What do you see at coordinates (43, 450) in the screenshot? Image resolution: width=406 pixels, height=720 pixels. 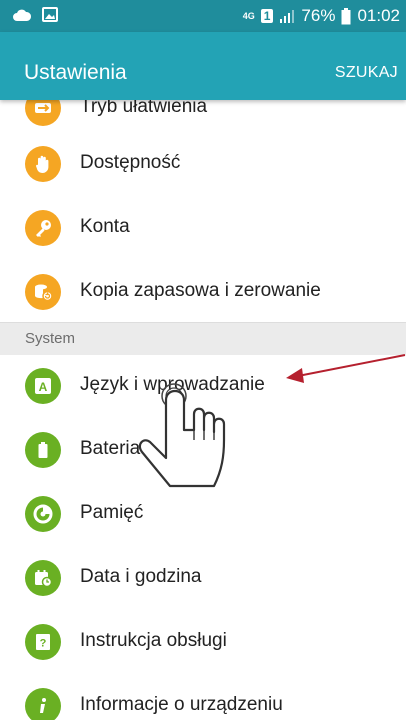 I see `battery-icon` at bounding box center [43, 450].